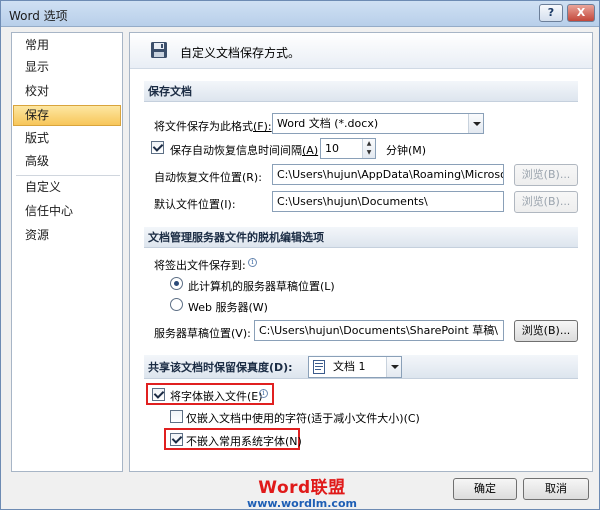 Image resolution: width=600 pixels, height=510 pixels. Describe the element at coordinates (302, 488) in the screenshot. I see `watermark-brand: Word联盟` at that location.